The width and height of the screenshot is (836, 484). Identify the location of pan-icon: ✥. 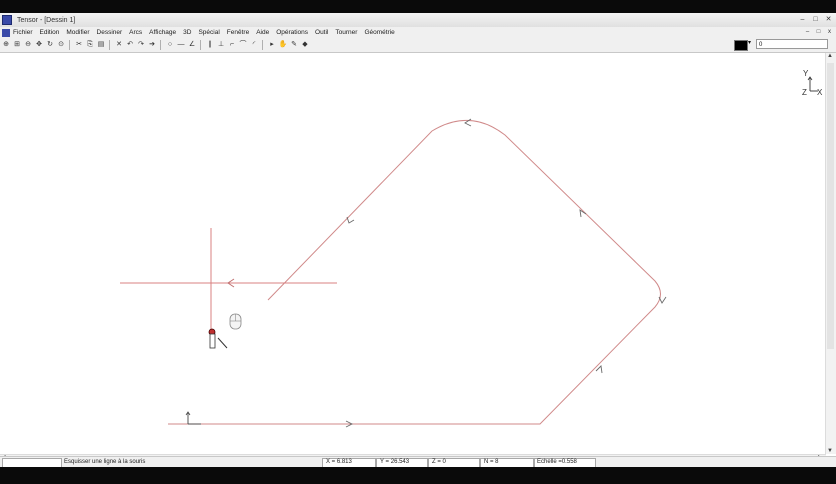
(39, 45).